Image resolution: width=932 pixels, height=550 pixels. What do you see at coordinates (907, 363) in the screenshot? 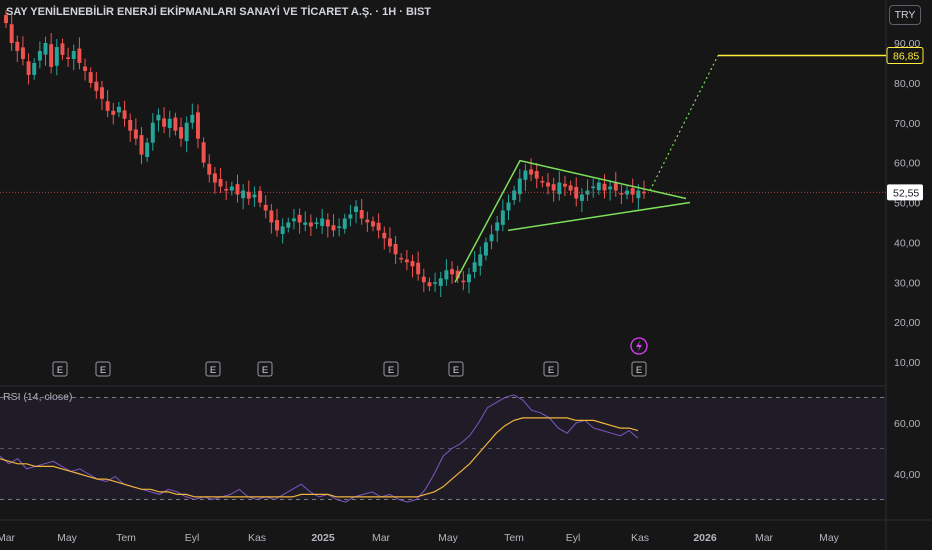
I see `price-axis-tick: 10,00` at bounding box center [907, 363].